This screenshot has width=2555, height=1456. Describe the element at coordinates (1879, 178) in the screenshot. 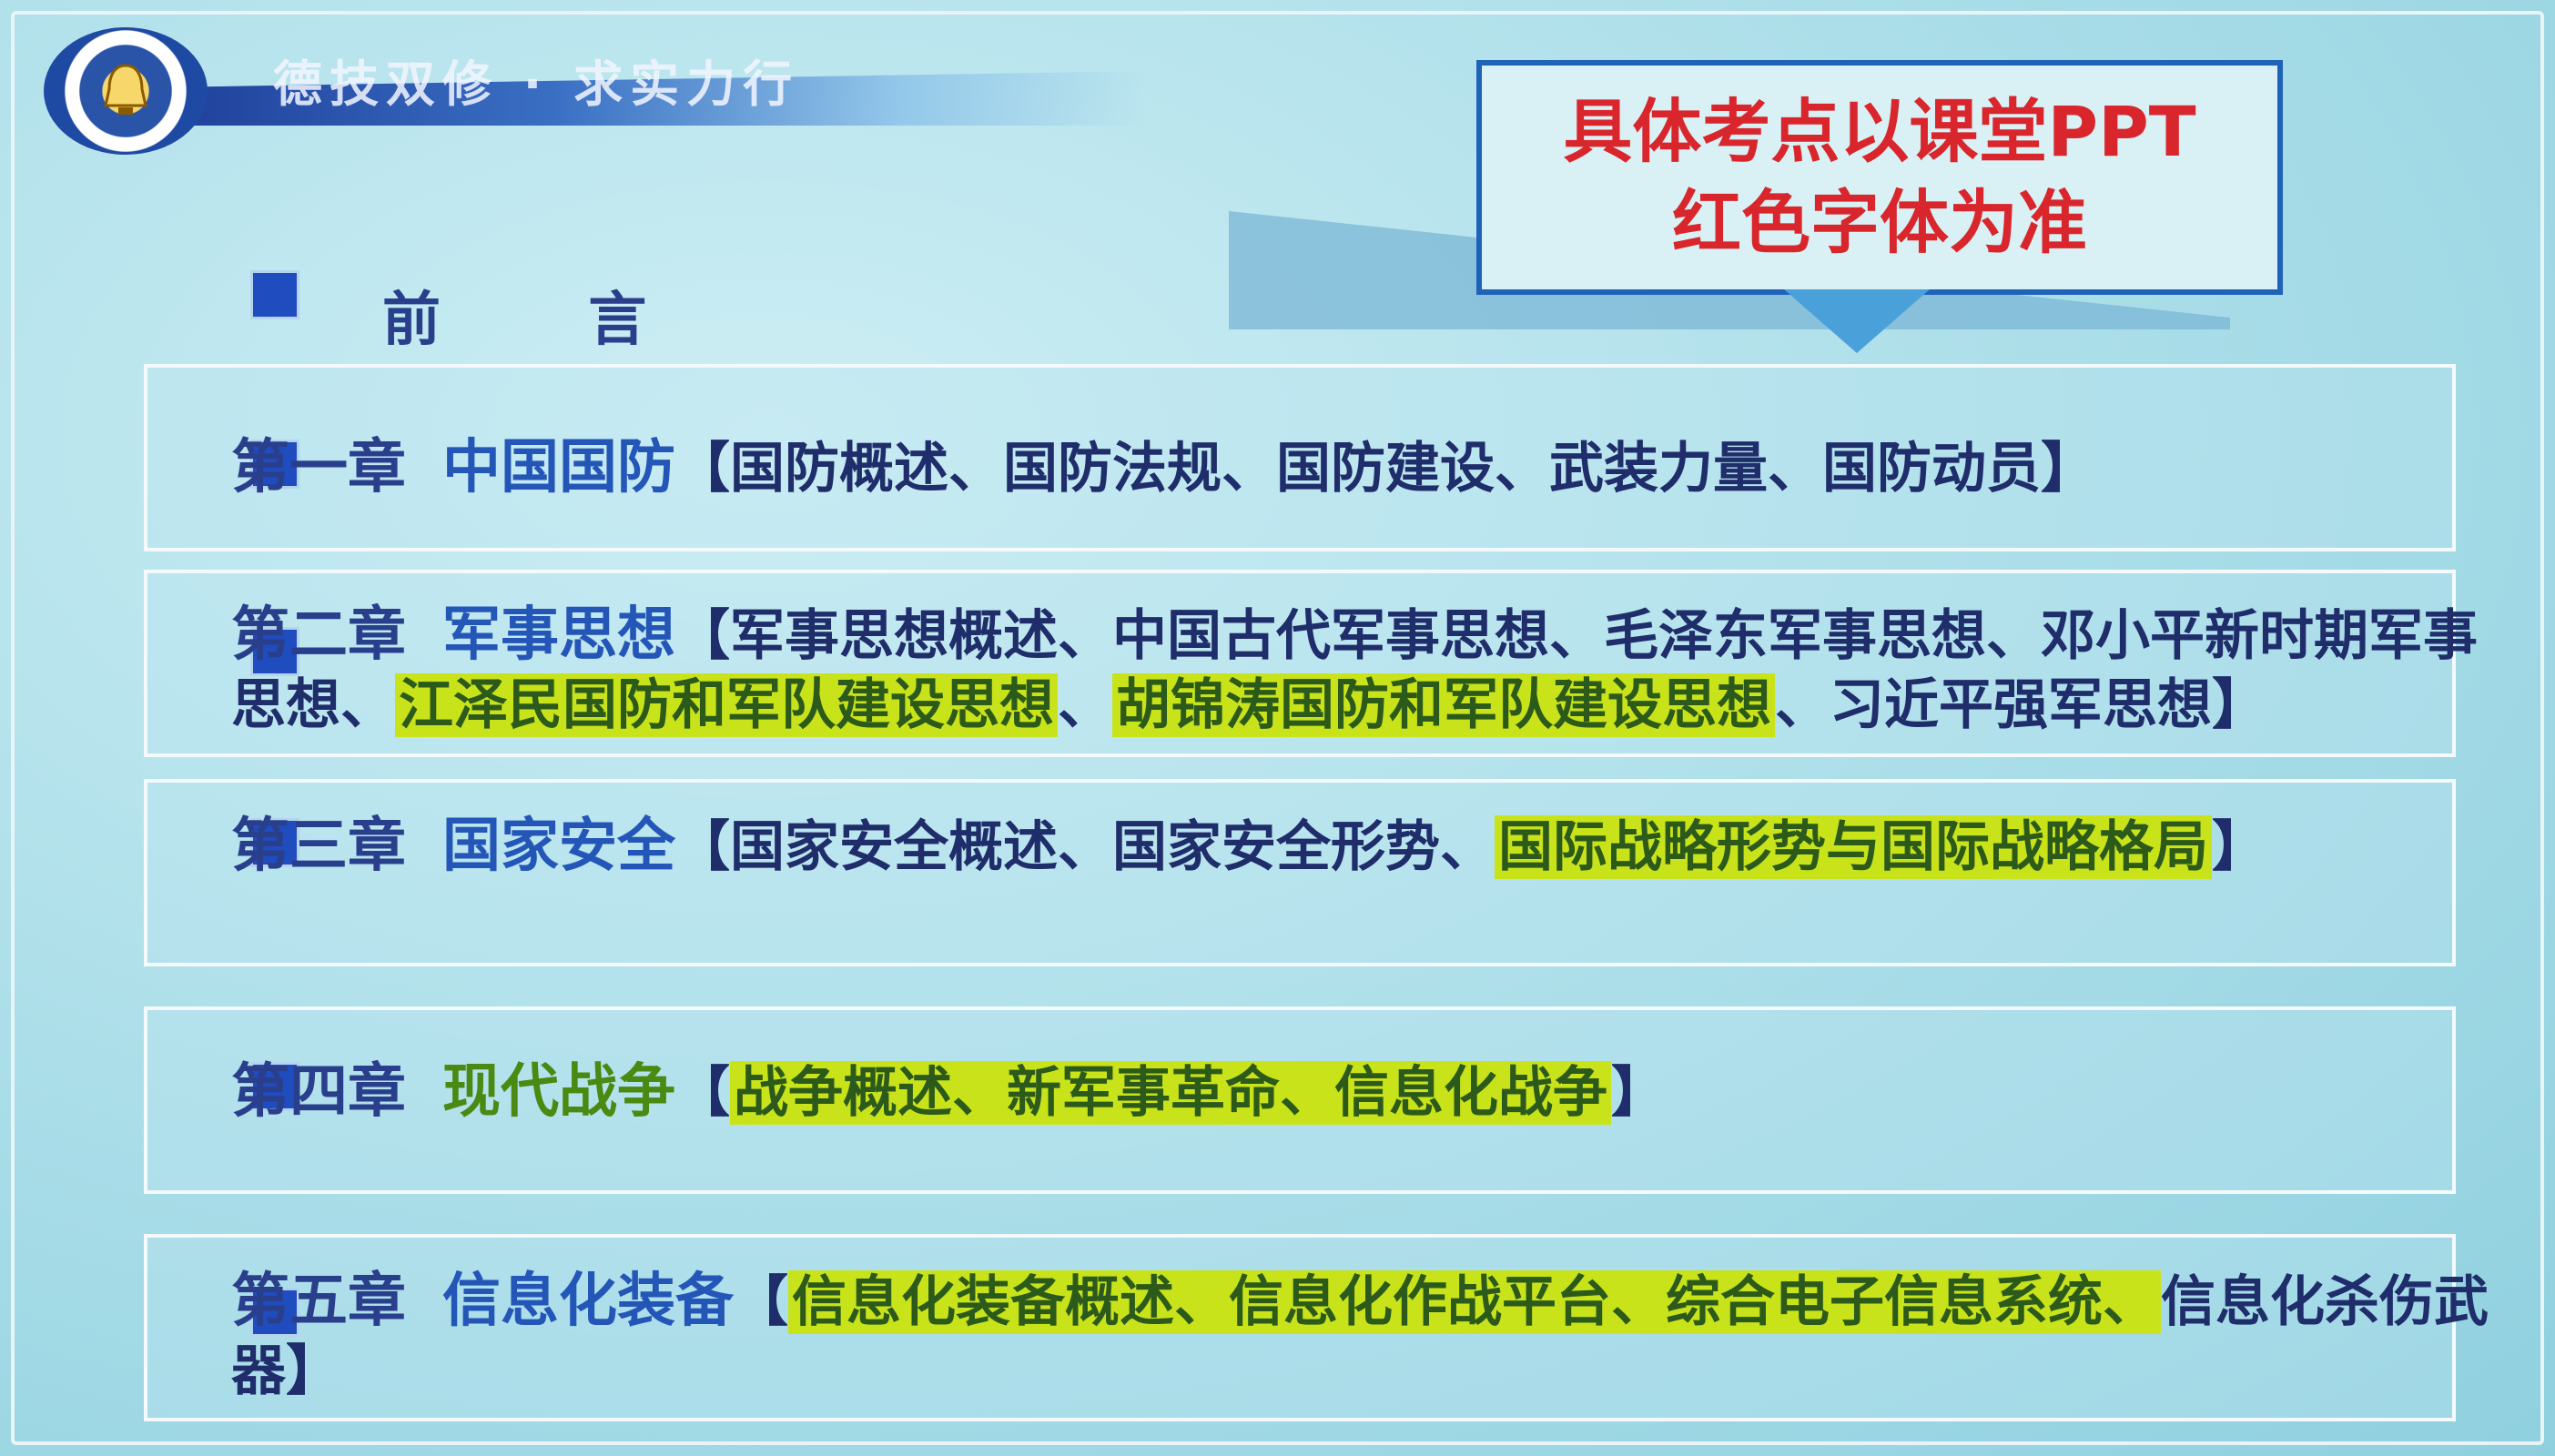

I see `callout-box: 具体考点以课堂PPT 红色字体为准` at that location.